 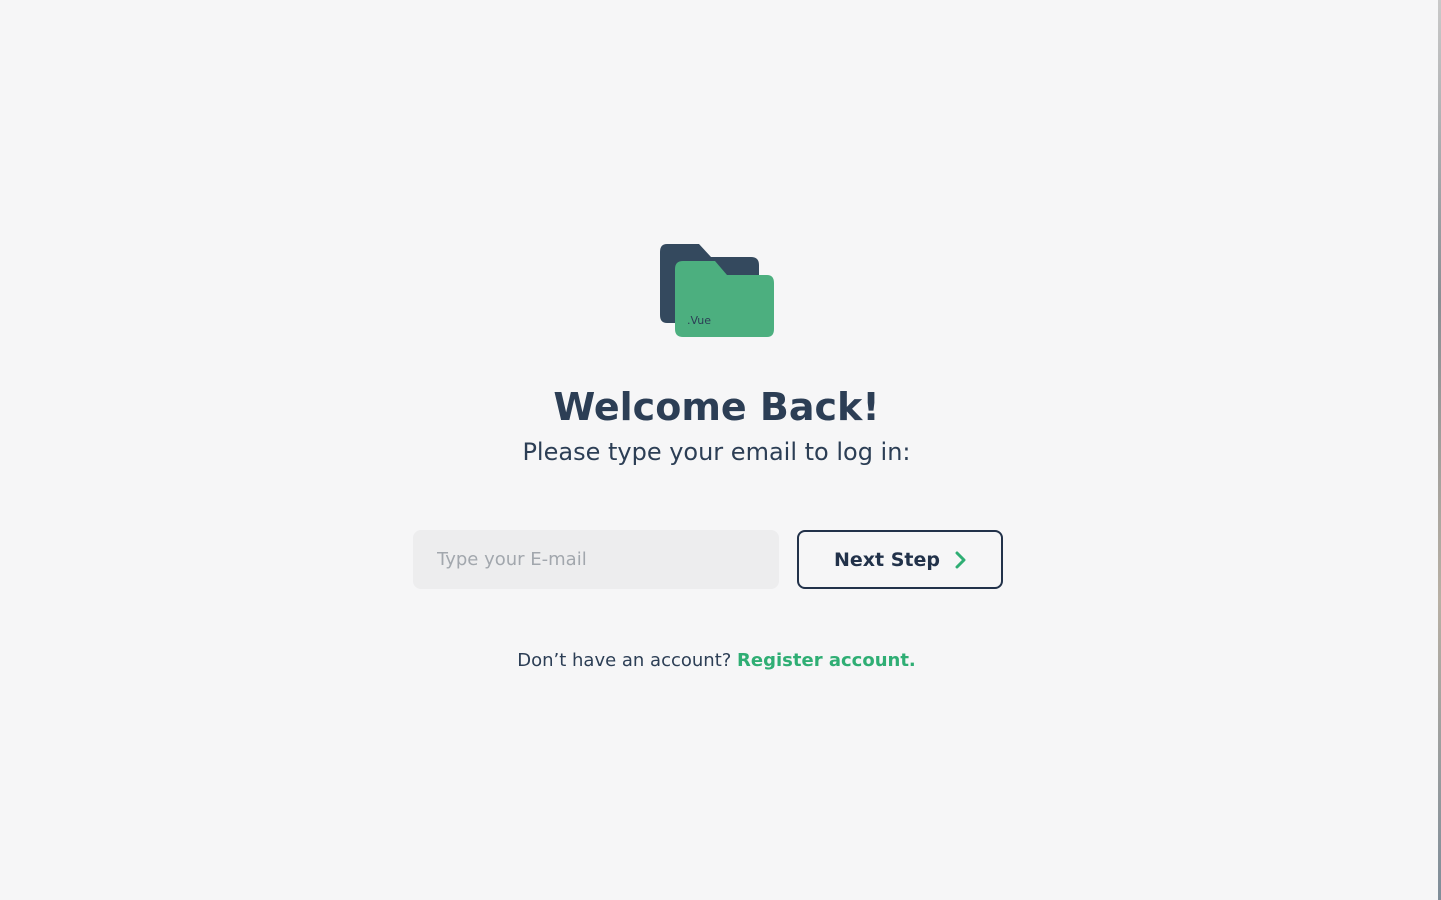 I want to click on chevron-right-icon, so click(x=960, y=560).